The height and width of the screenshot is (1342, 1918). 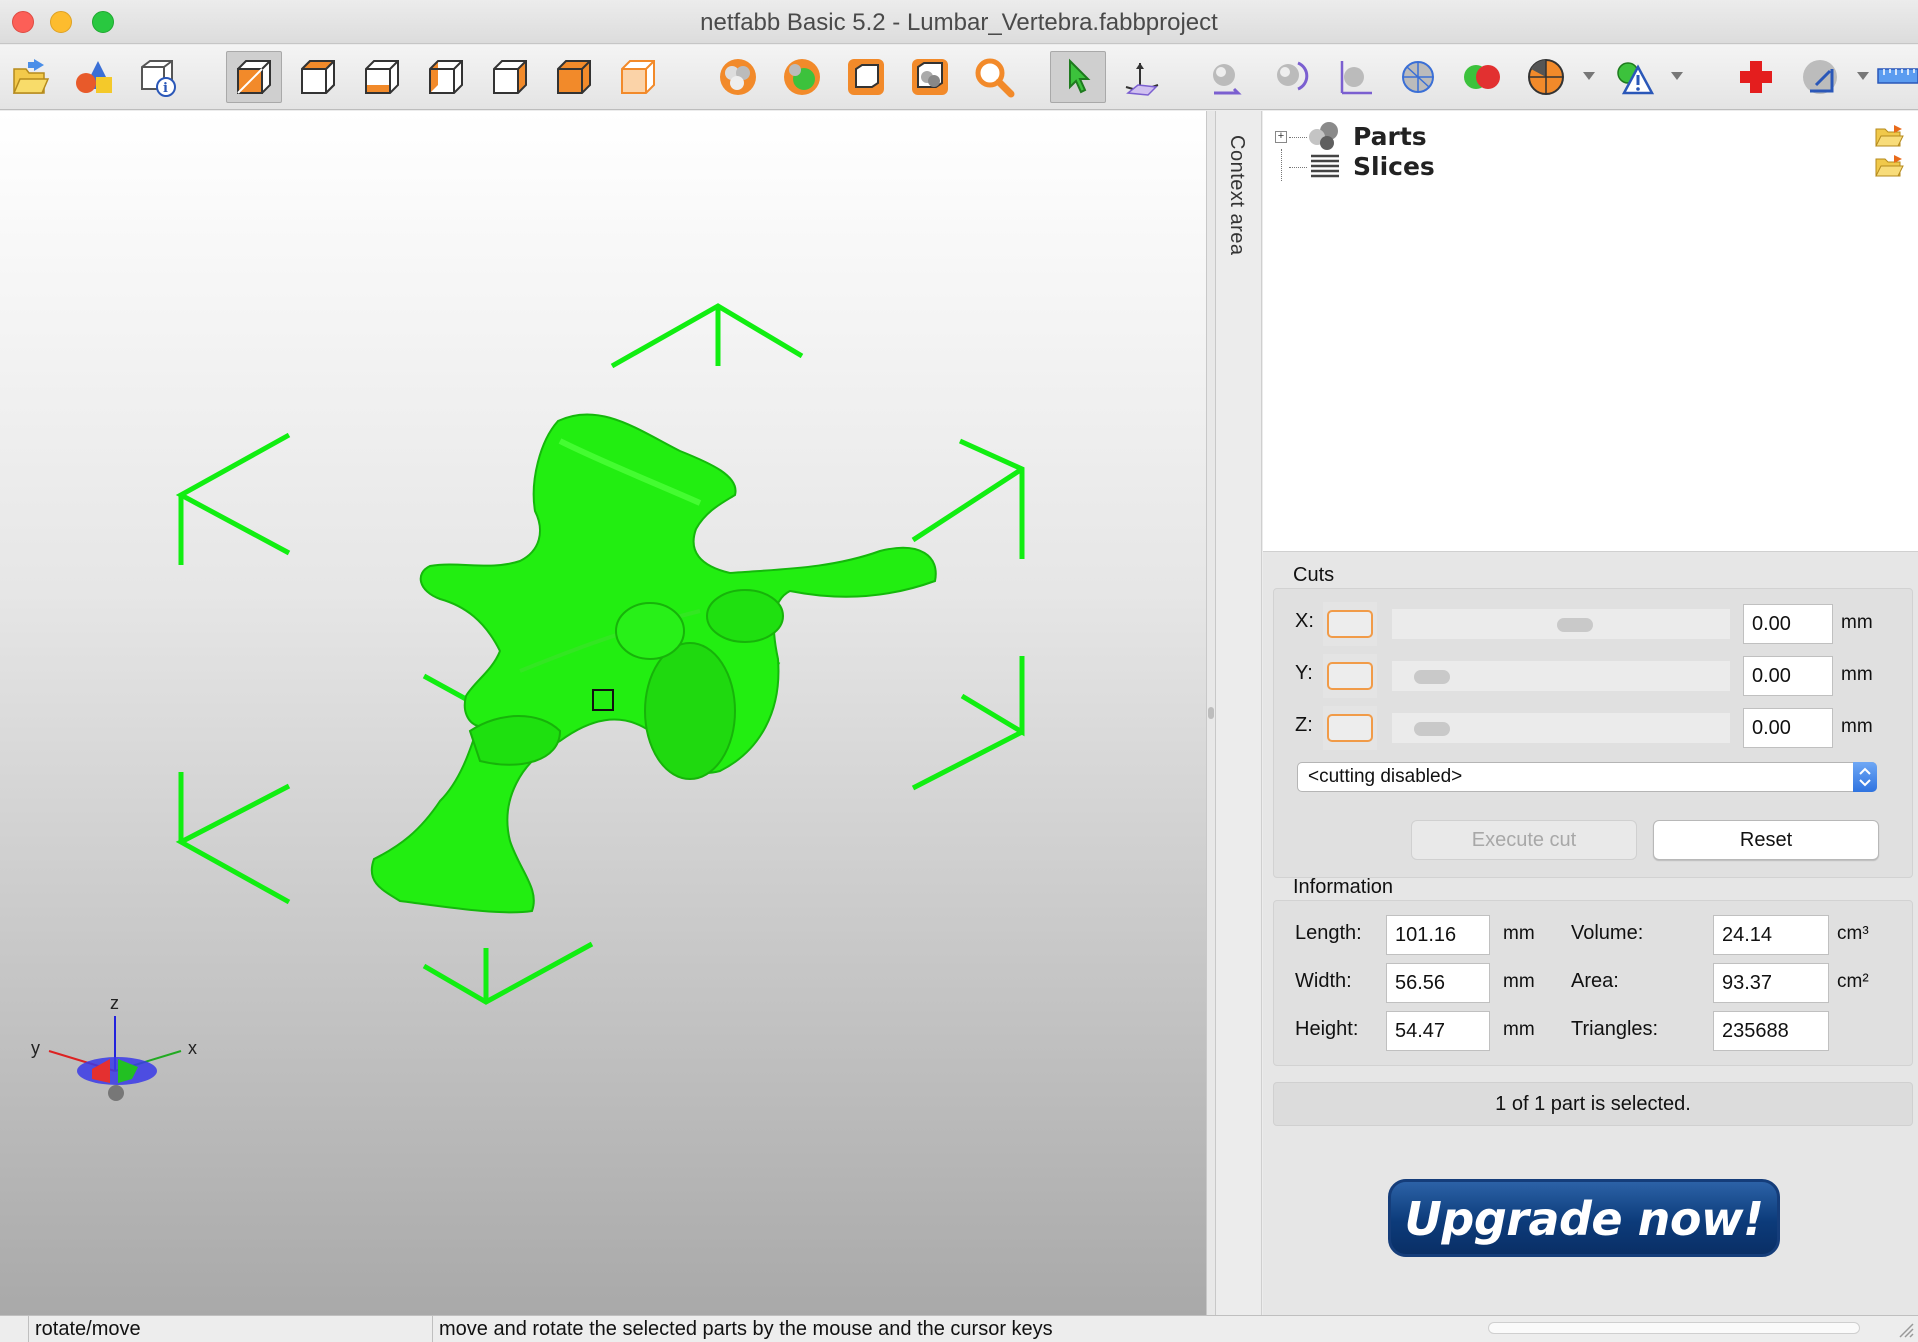 I want to click on cube-back-icon, so click(x=382, y=77).